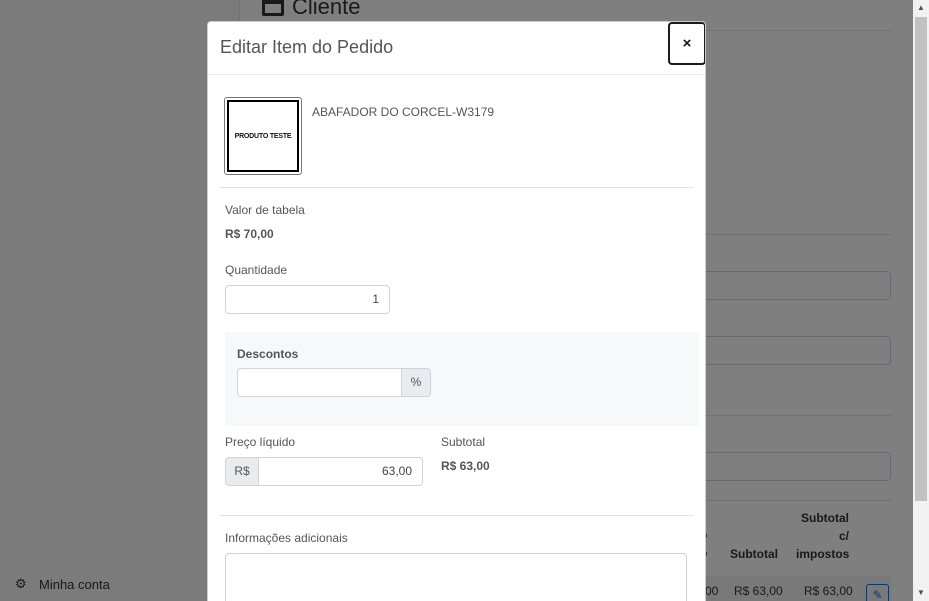 Image resolution: width=929 pixels, height=601 pixels. I want to click on discount-input-group: %, so click(334, 382).